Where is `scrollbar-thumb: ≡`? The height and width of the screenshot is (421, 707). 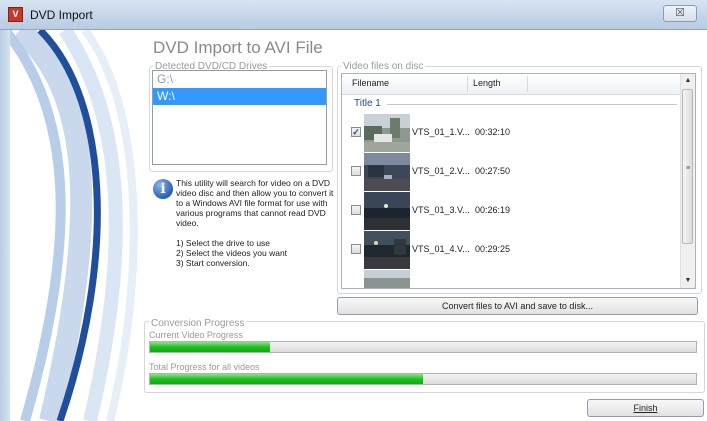 scrollbar-thumb: ≡ is located at coordinates (687, 166).